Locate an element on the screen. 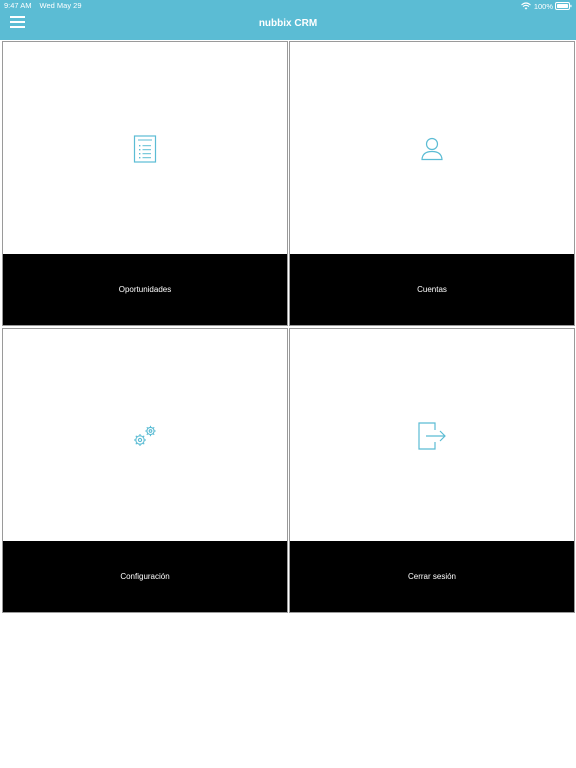 This screenshot has width=576, height=768. gears-icon is located at coordinates (145, 436).